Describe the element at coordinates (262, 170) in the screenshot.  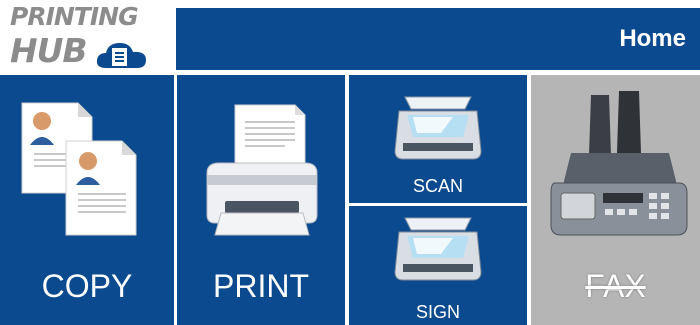
I see `printer-icon` at that location.